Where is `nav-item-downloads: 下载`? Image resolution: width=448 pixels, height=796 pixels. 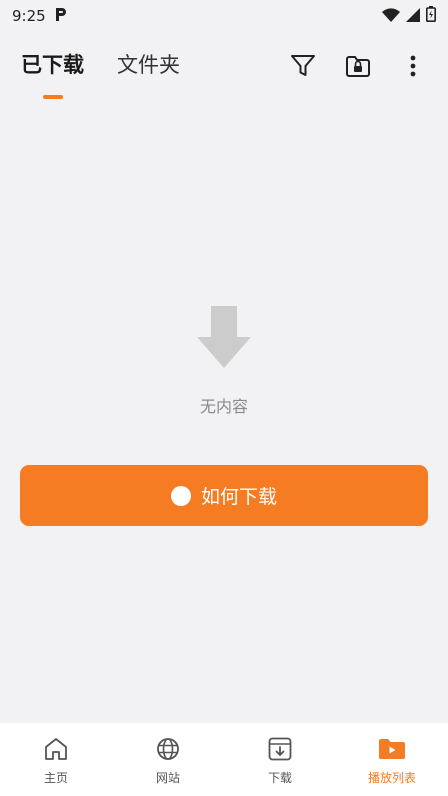
nav-item-downloads: 下载 is located at coordinates (280, 759).